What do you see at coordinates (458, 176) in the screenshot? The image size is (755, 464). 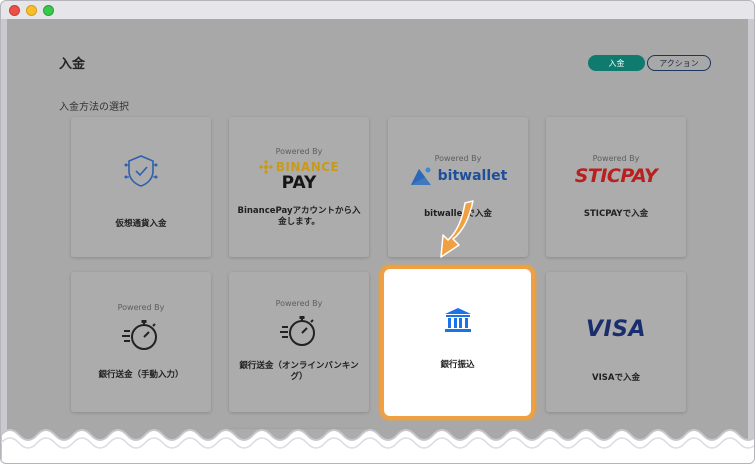 I see `bitwallet-logo: bitwallet` at bounding box center [458, 176].